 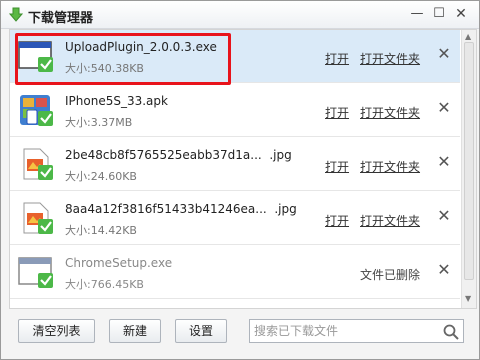 I want to click on search-input, so click(x=344, y=331).